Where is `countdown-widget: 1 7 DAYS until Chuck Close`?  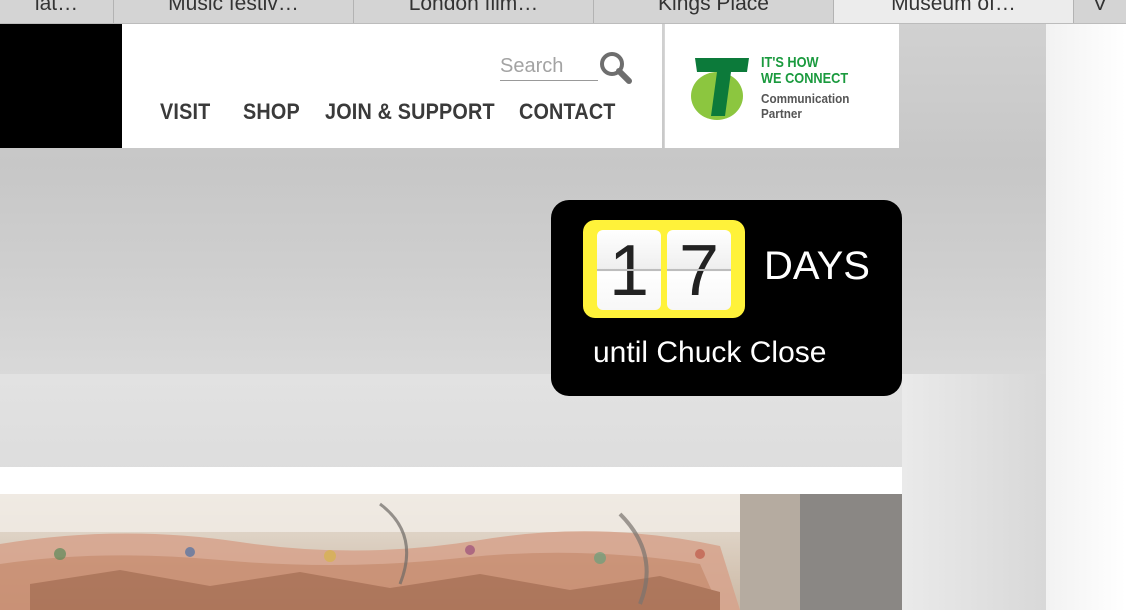 countdown-widget: 1 7 DAYS until Chuck Close is located at coordinates (726, 298).